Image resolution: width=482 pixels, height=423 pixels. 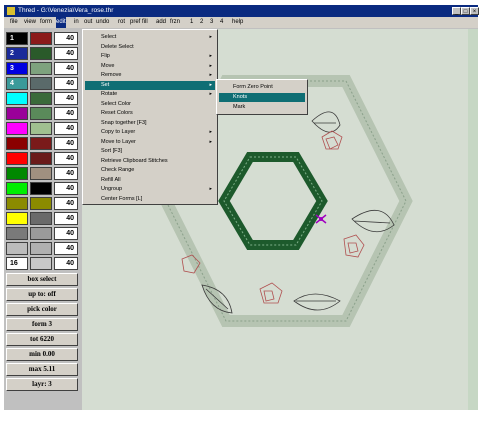 What do you see at coordinates (473, 219) in the screenshot?
I see `vertical-scrollbar` at bounding box center [473, 219].